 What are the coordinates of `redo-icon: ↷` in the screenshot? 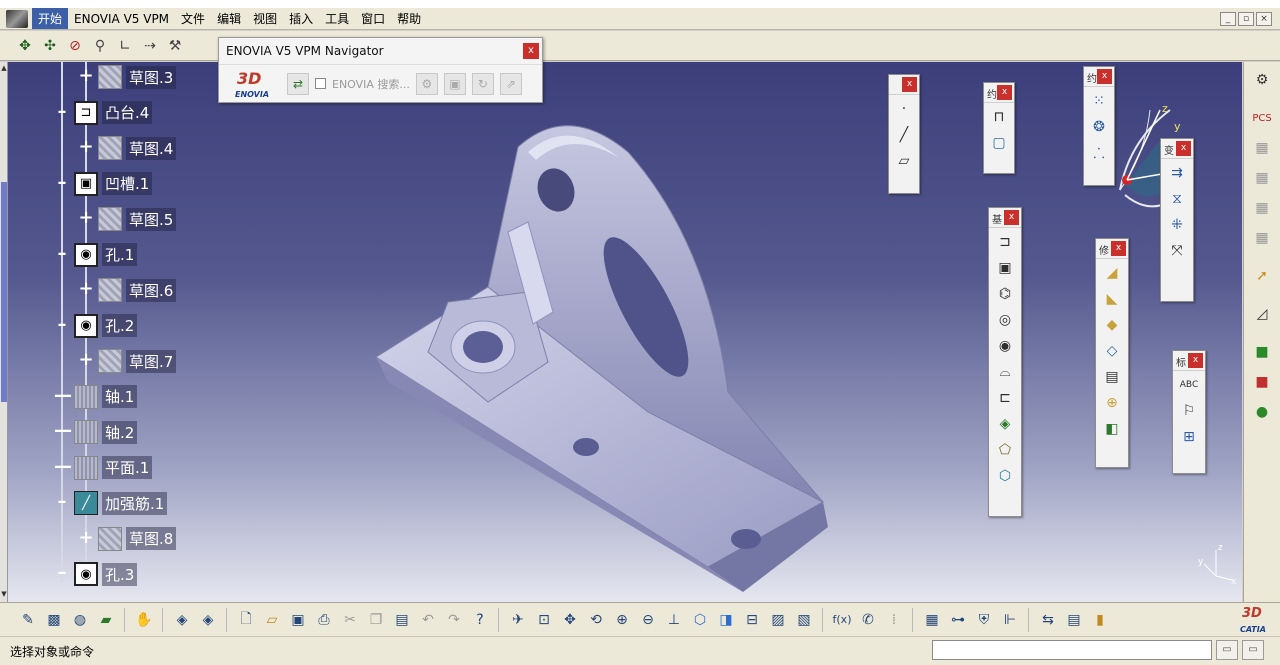 It's located at (454, 620).